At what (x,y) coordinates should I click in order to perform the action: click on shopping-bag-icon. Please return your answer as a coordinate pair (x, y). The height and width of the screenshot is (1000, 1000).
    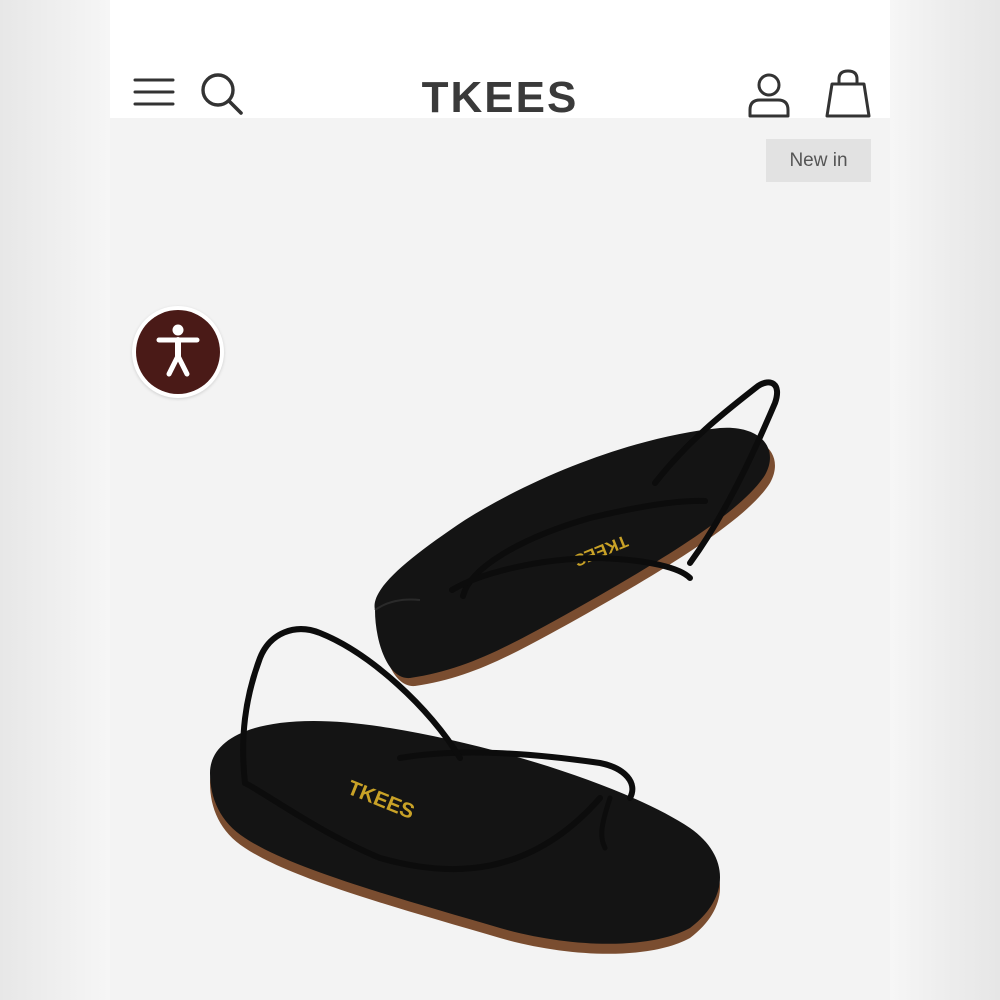
    Looking at the image, I should click on (848, 93).